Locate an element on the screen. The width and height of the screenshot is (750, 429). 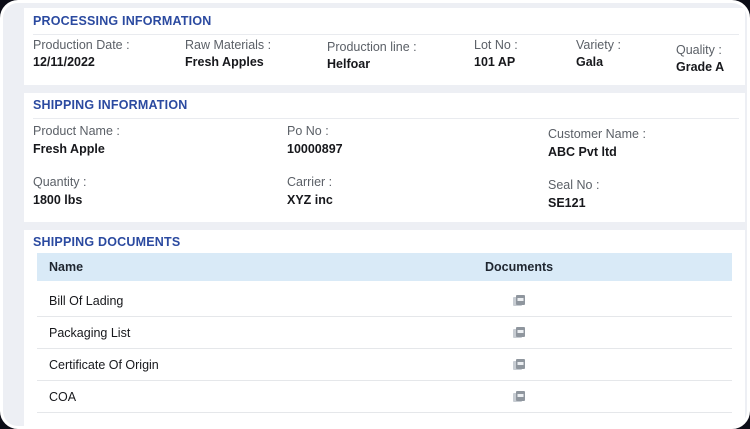
field-label: Quality : is located at coordinates (699, 50).